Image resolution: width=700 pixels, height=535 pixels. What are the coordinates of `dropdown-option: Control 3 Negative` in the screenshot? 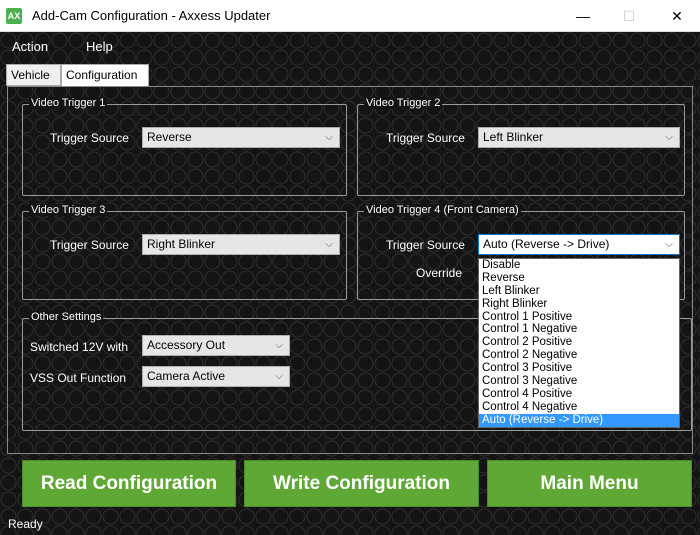 It's located at (579, 381).